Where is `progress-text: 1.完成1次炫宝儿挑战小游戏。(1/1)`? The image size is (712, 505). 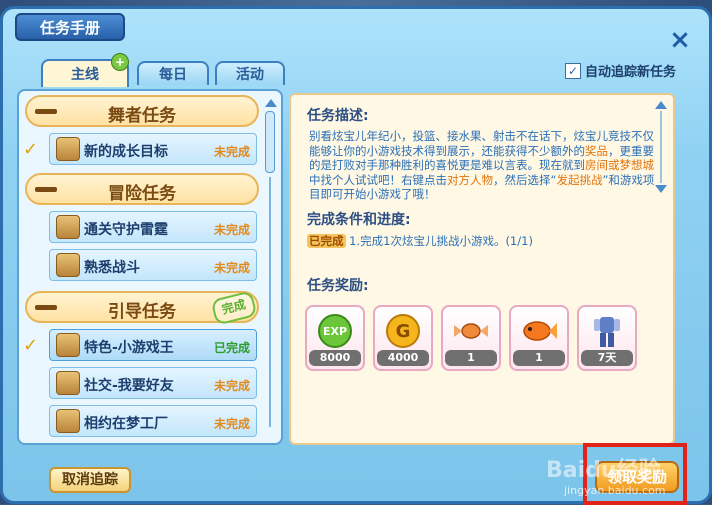 progress-text: 1.完成1次炫宝儿挑战小游戏。(1/1) is located at coordinates (441, 241).